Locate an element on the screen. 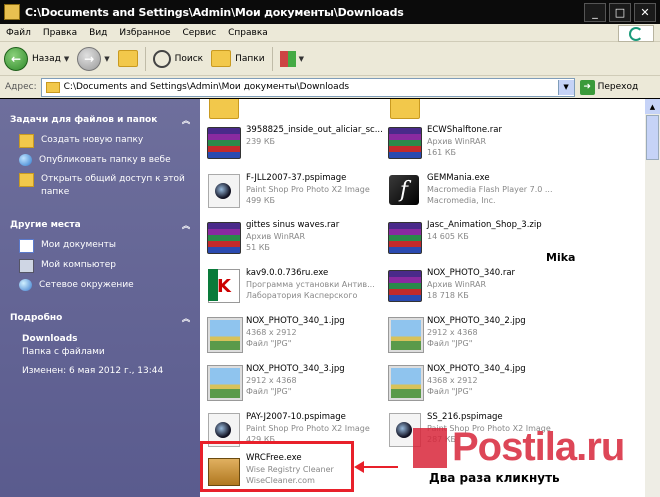 This screenshot has width=660, height=497. network-icon is located at coordinates (25, 285).